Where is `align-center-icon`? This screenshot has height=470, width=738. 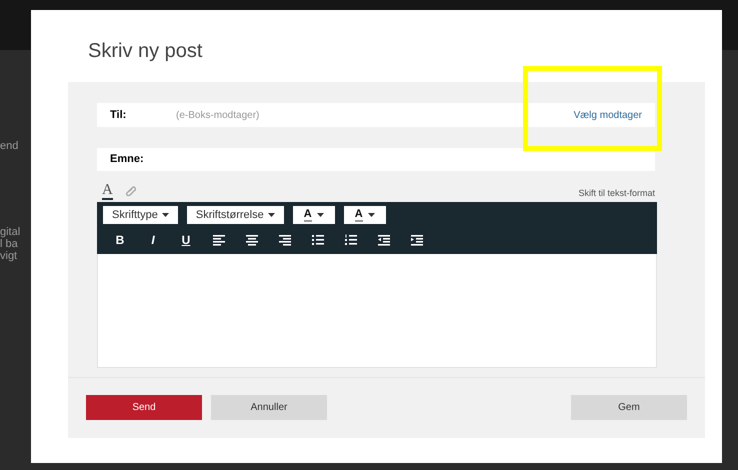 align-center-icon is located at coordinates (252, 240).